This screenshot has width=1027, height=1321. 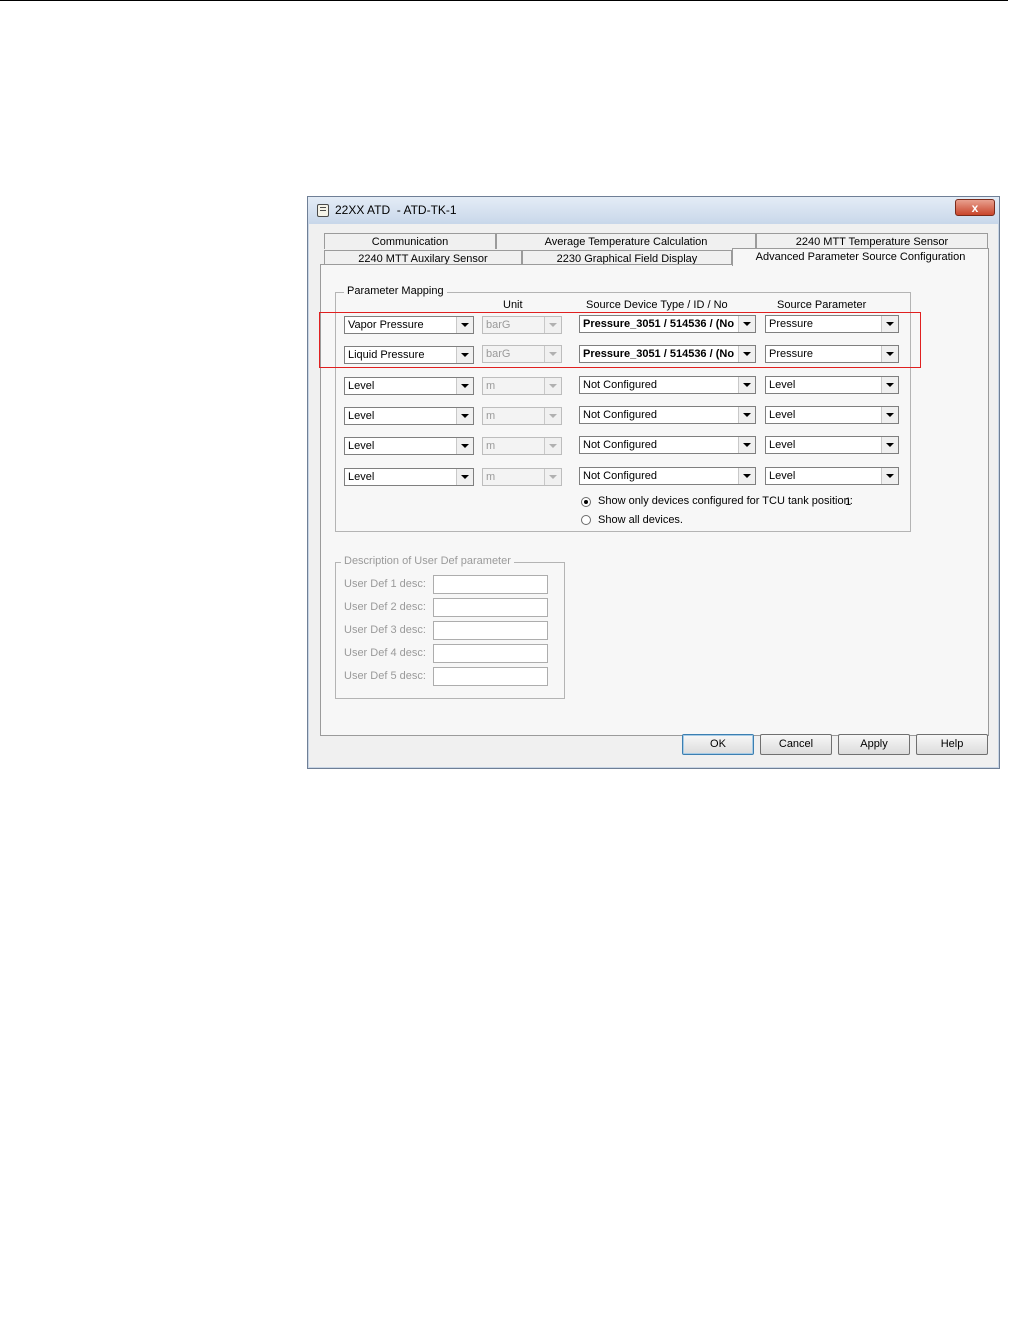 What do you see at coordinates (504, 0) in the screenshot?
I see `page-top-rule` at bounding box center [504, 0].